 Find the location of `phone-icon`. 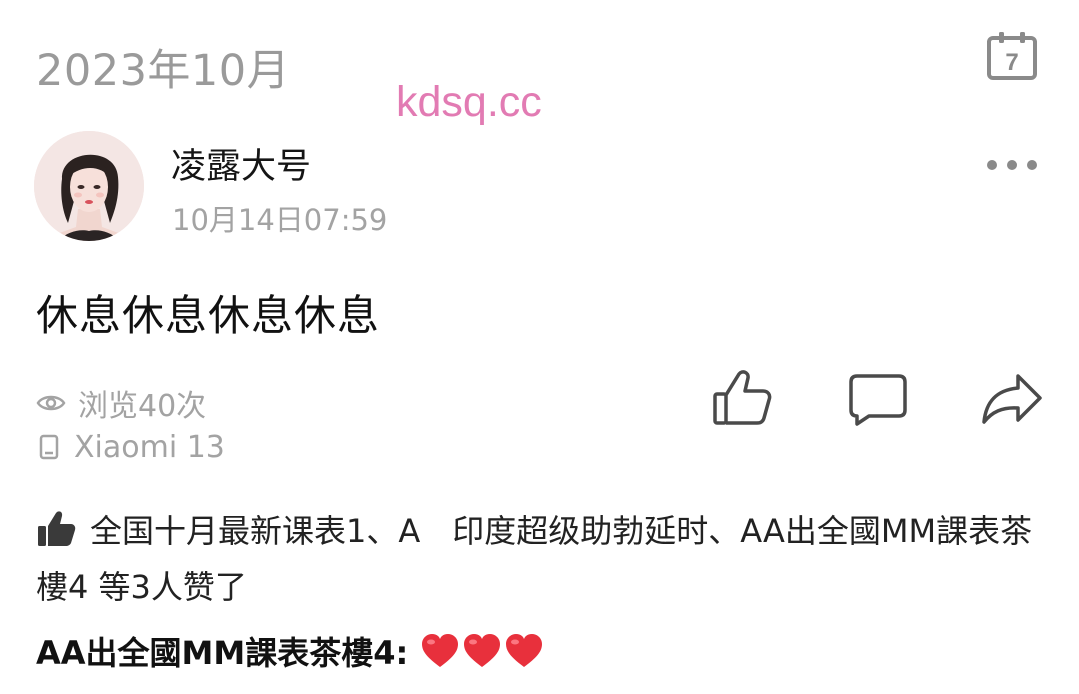

phone-icon is located at coordinates (49, 447).